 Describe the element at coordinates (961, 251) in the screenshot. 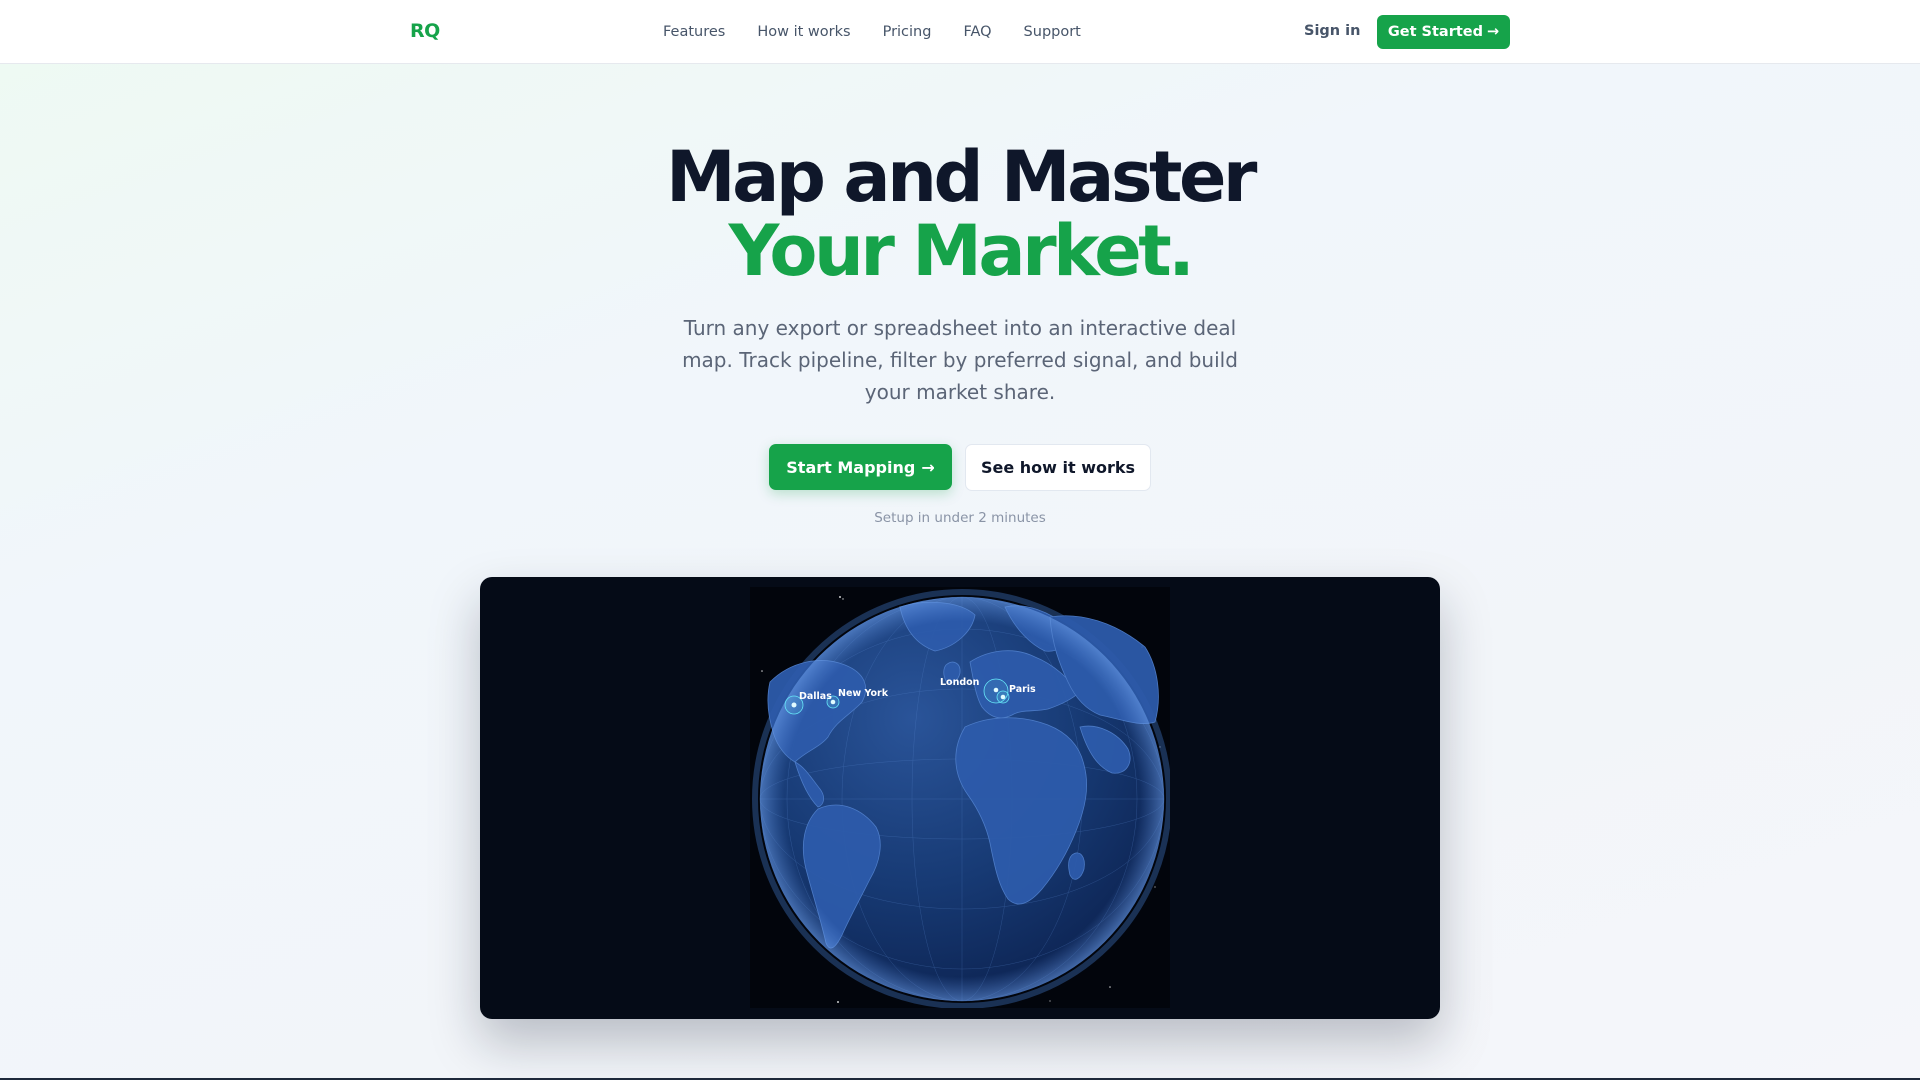

I see `hero-title-line2: Your Market.` at that location.